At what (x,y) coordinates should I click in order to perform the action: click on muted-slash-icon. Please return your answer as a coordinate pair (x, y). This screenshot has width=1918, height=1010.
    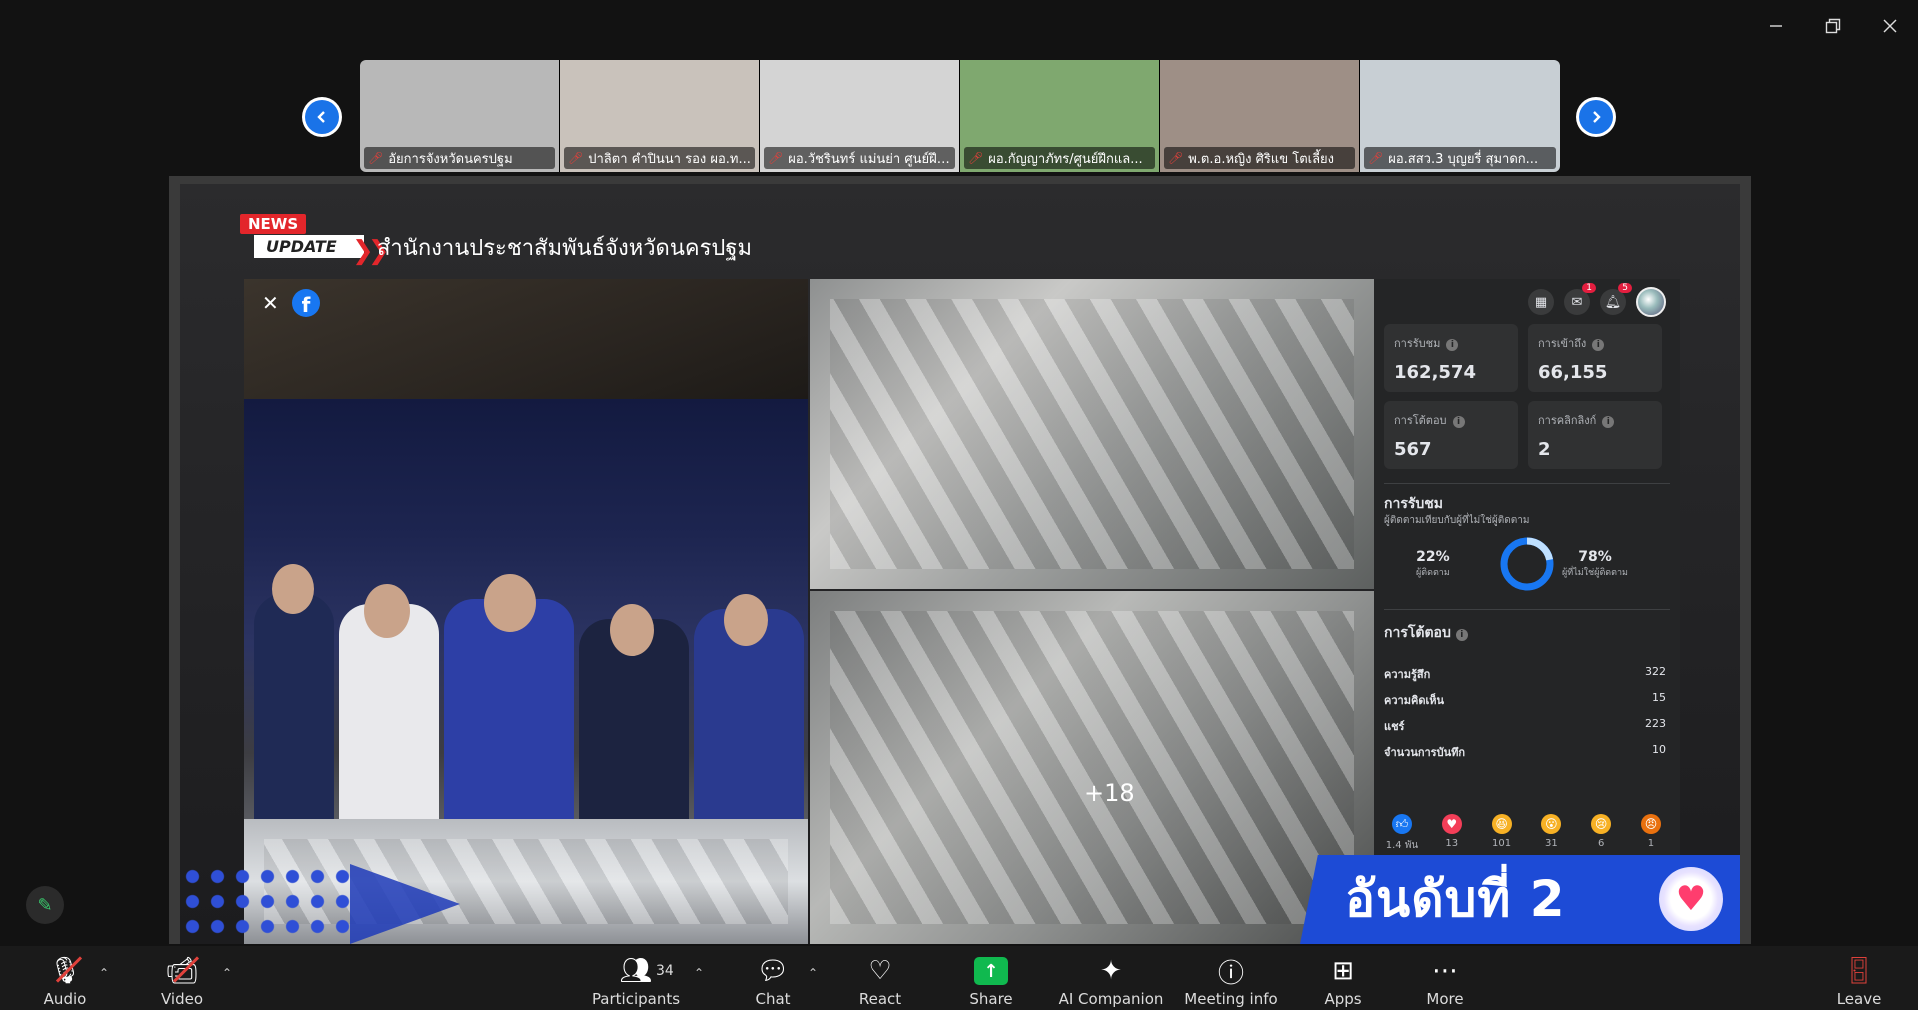
    Looking at the image, I should click on (69, 969).